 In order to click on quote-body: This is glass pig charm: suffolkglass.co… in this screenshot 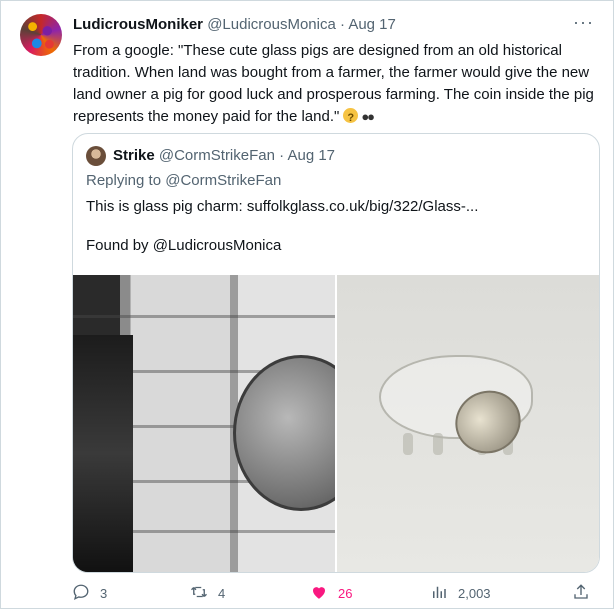, I will do `click(282, 206)`.